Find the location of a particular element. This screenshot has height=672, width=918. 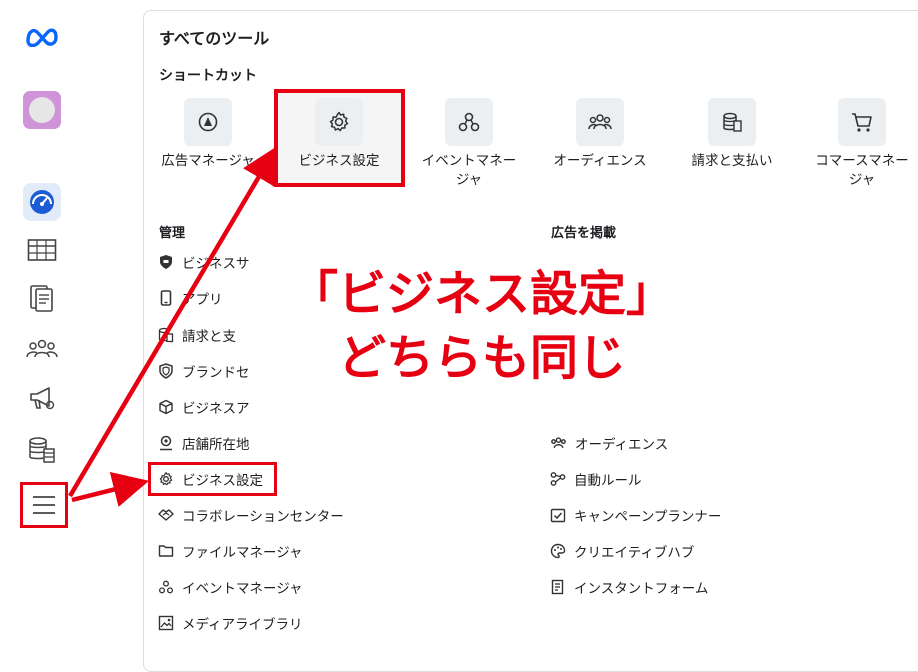

arrow-to-shortcut is located at coordinates (172, 322).